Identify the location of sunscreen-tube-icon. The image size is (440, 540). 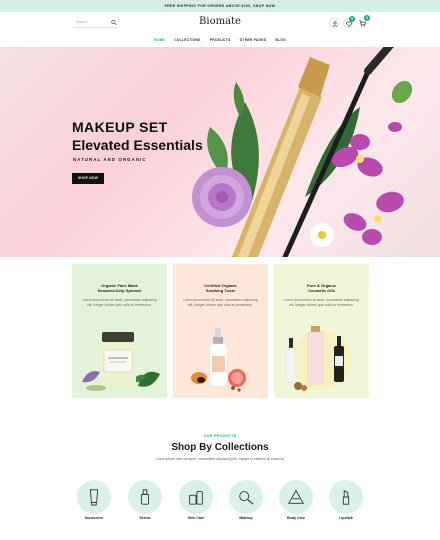
(94, 497).